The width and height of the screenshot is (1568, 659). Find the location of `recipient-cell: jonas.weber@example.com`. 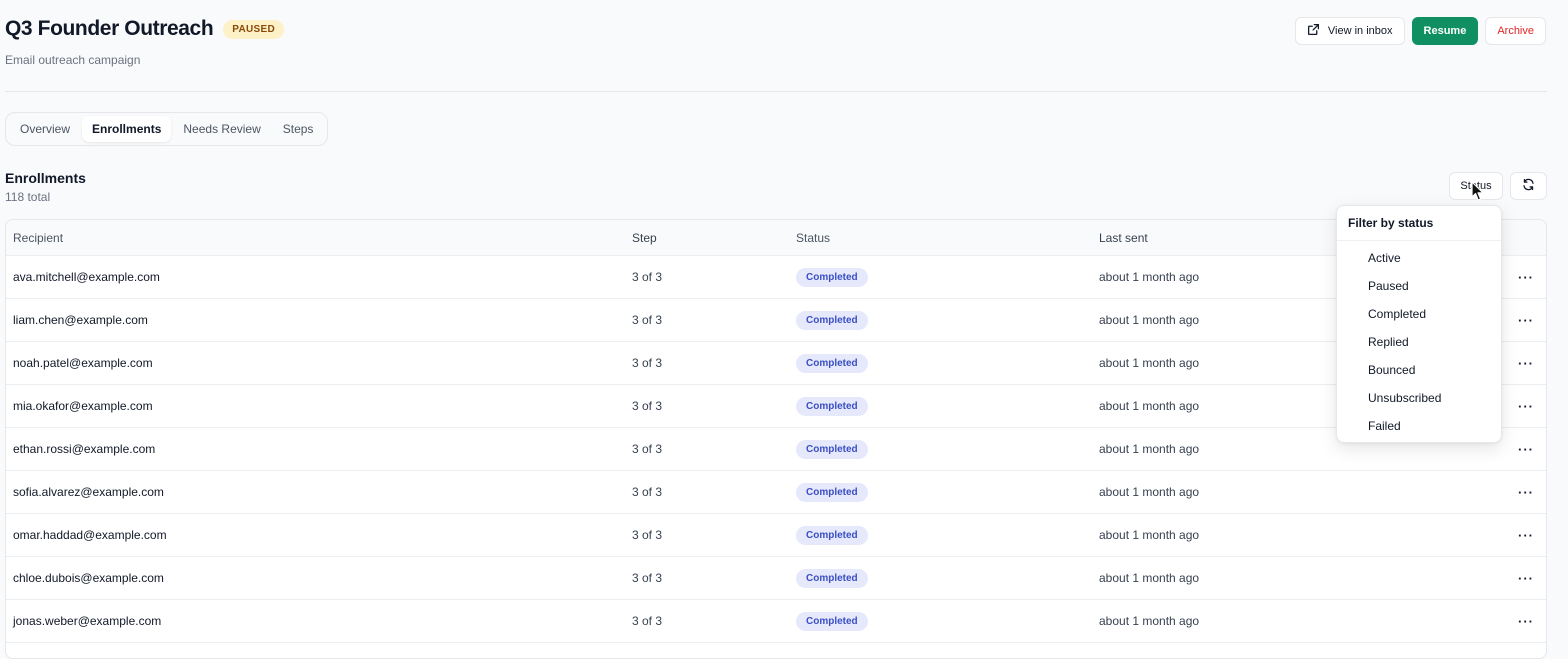

recipient-cell: jonas.weber@example.com is located at coordinates (87, 621).